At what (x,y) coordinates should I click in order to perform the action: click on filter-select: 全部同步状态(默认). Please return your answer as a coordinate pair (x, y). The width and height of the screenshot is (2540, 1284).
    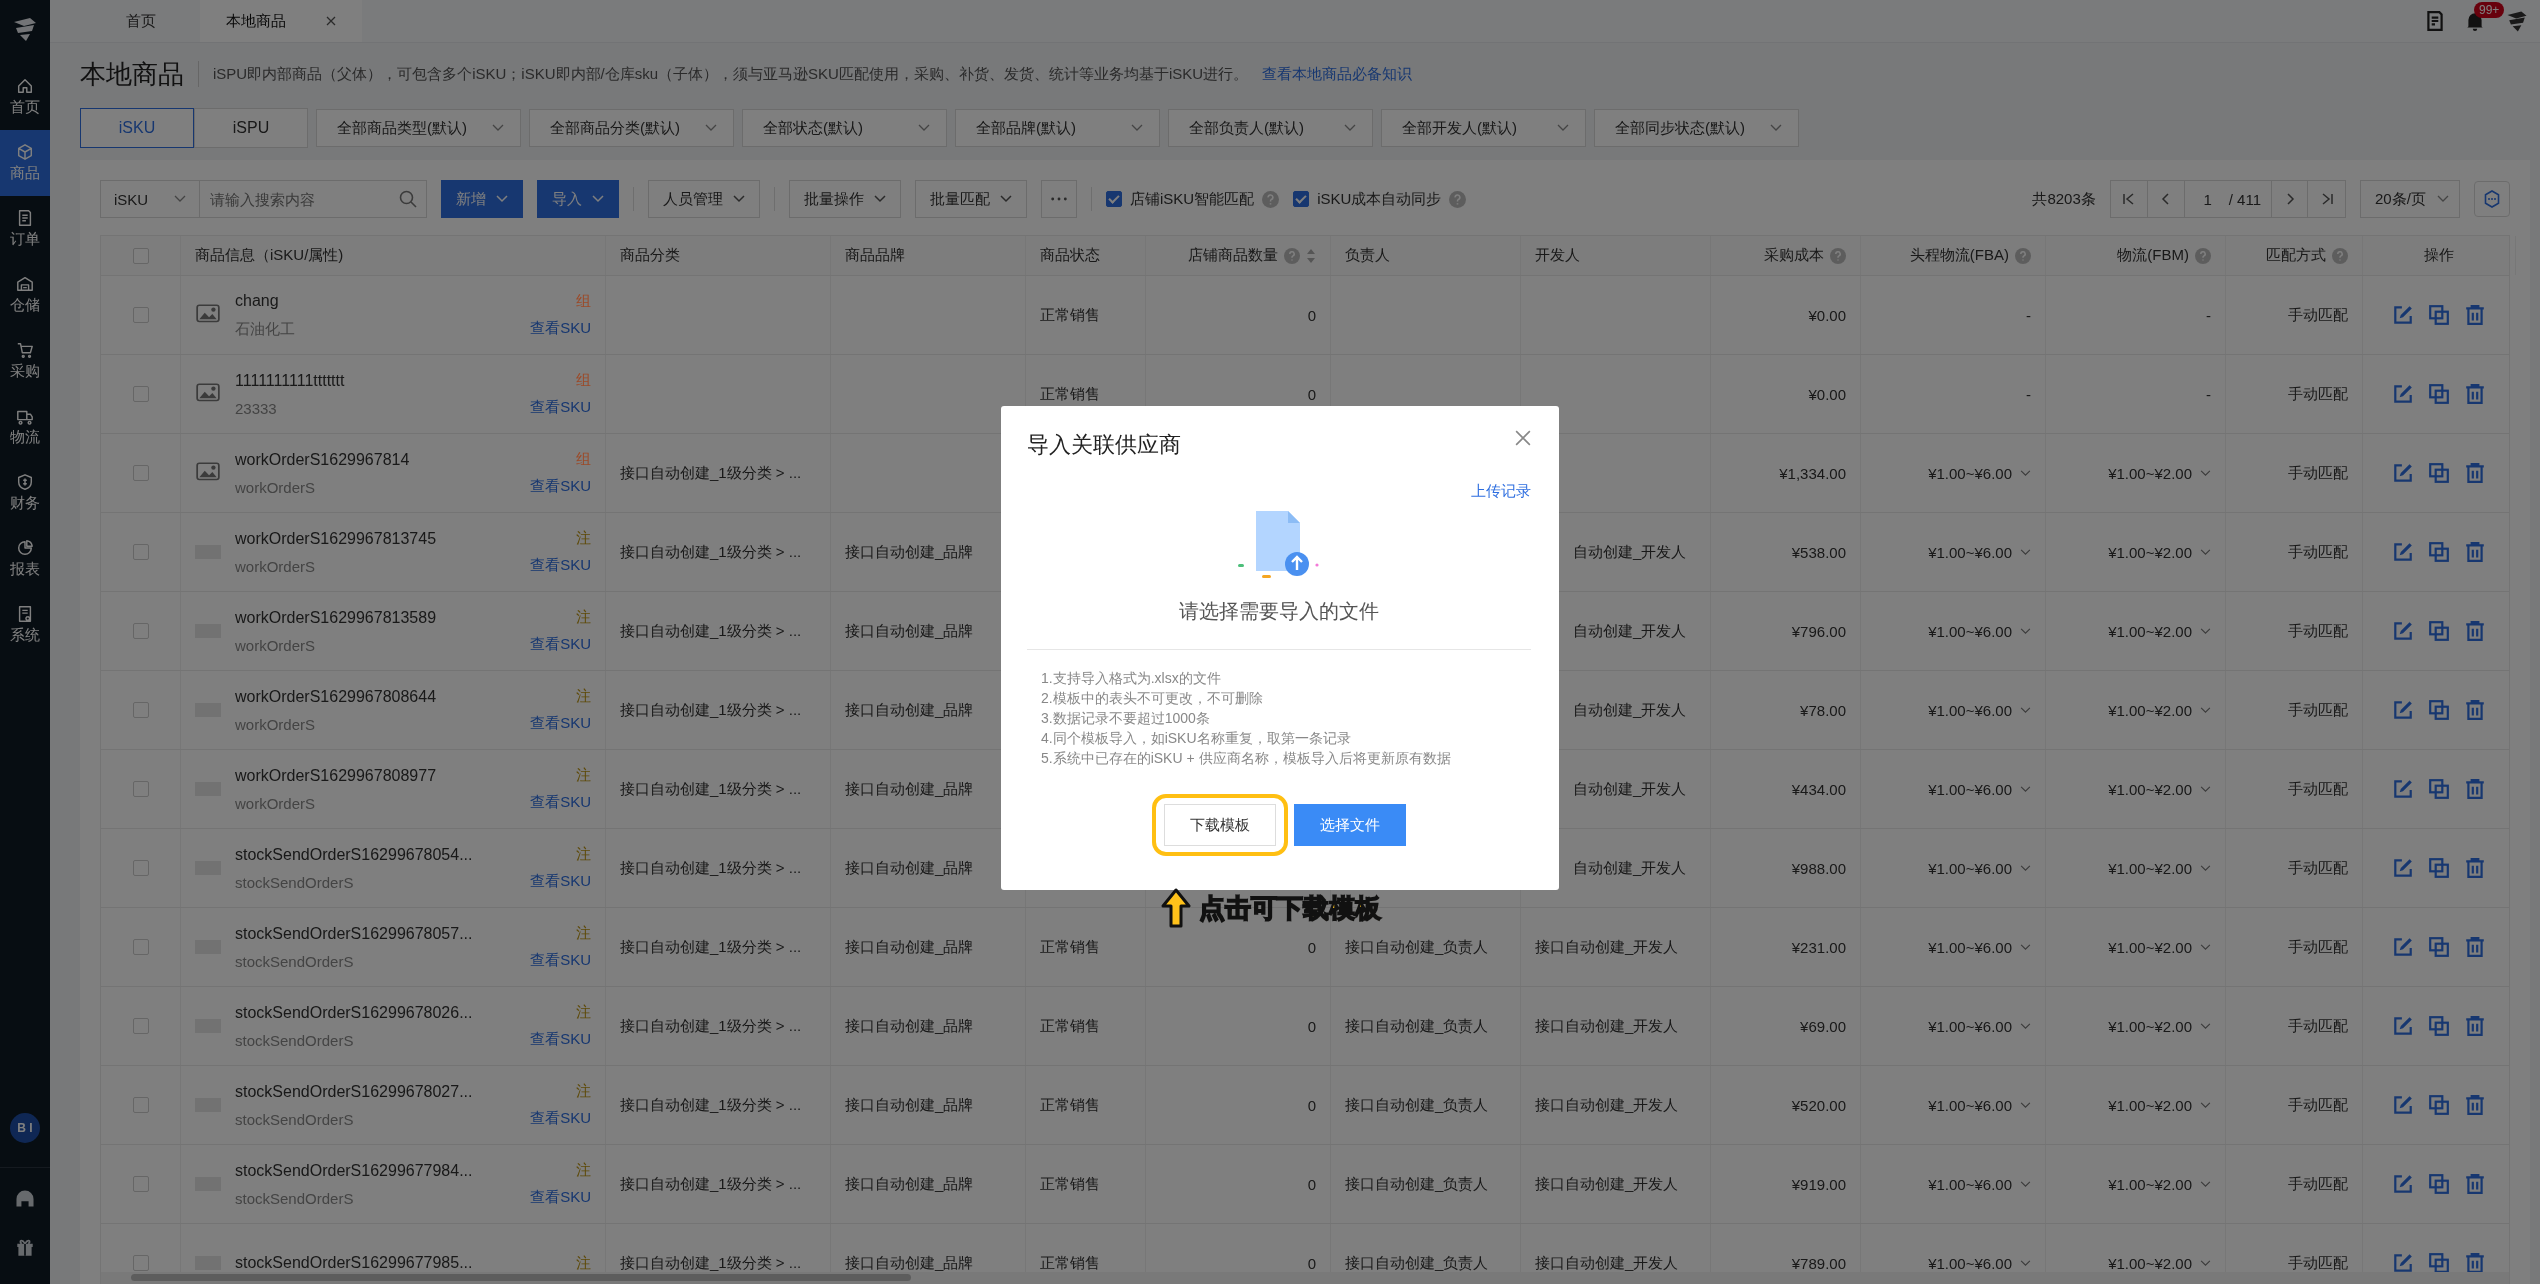
    Looking at the image, I should click on (1696, 128).